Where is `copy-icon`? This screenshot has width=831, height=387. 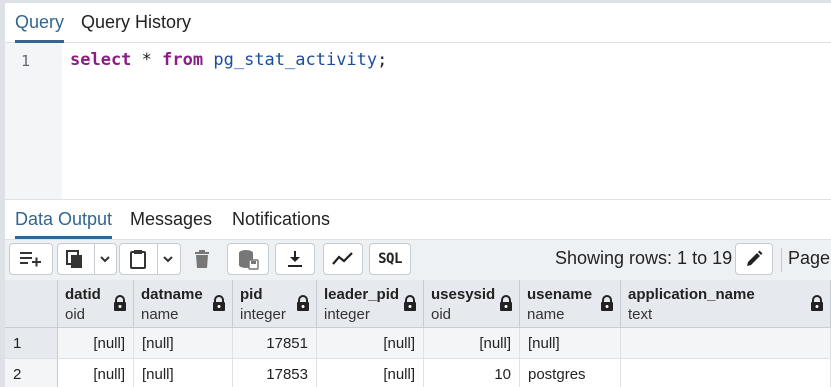
copy-icon is located at coordinates (73, 259).